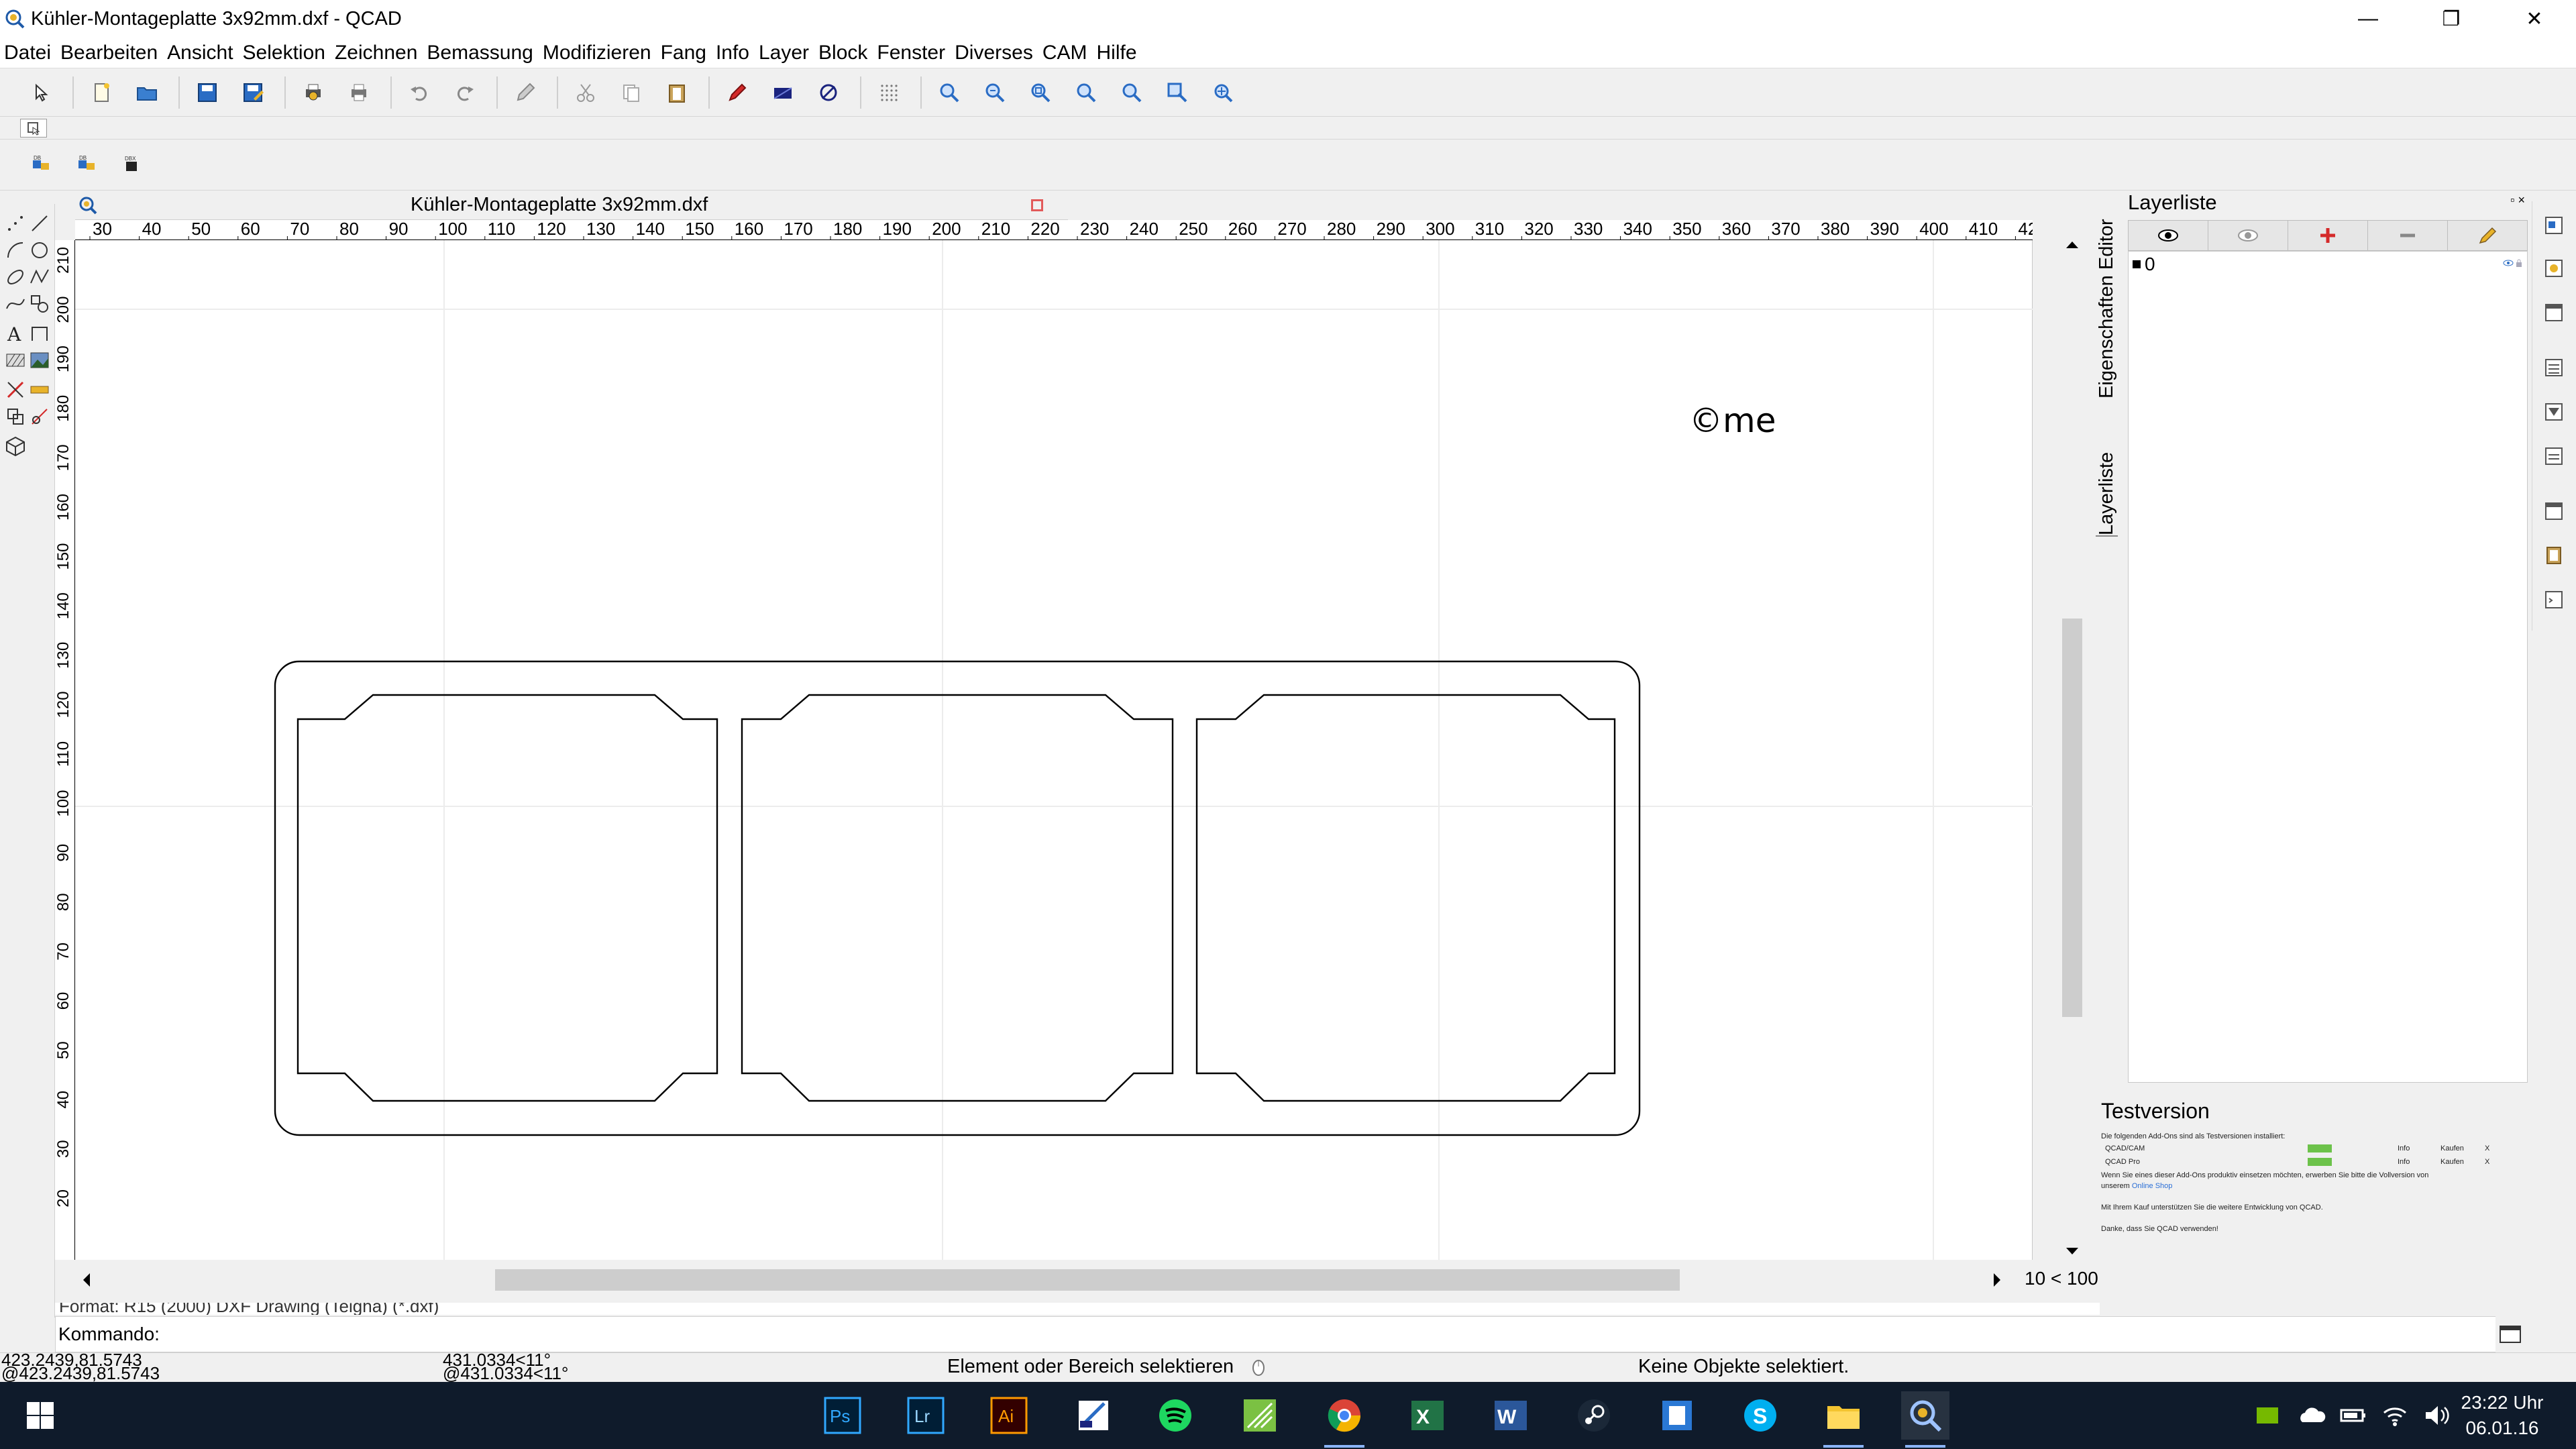 Image resolution: width=2576 pixels, height=1449 pixels. I want to click on start-button, so click(40, 1415).